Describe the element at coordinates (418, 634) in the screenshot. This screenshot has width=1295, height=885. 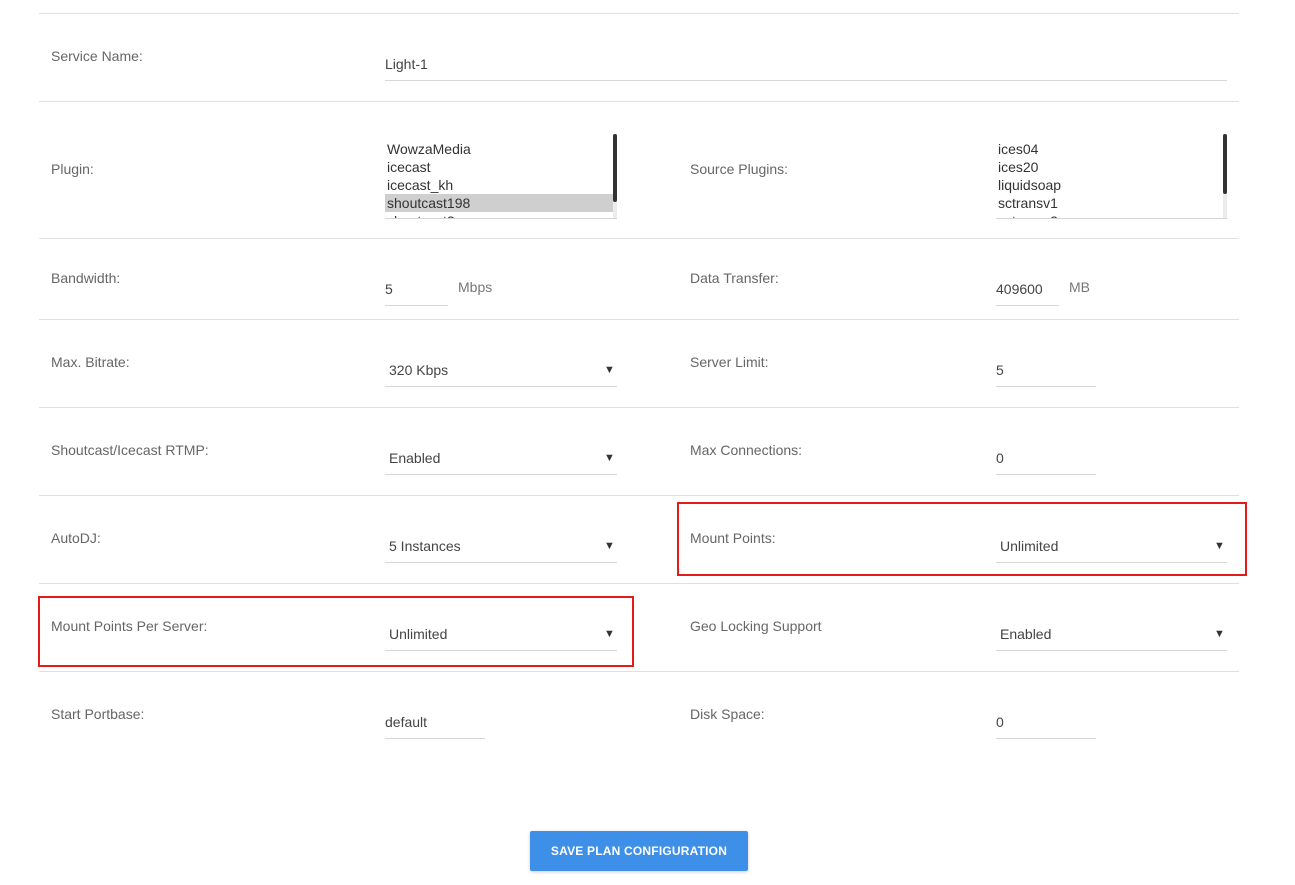
I see `mount-points-per-server-value: Unlimited` at that location.